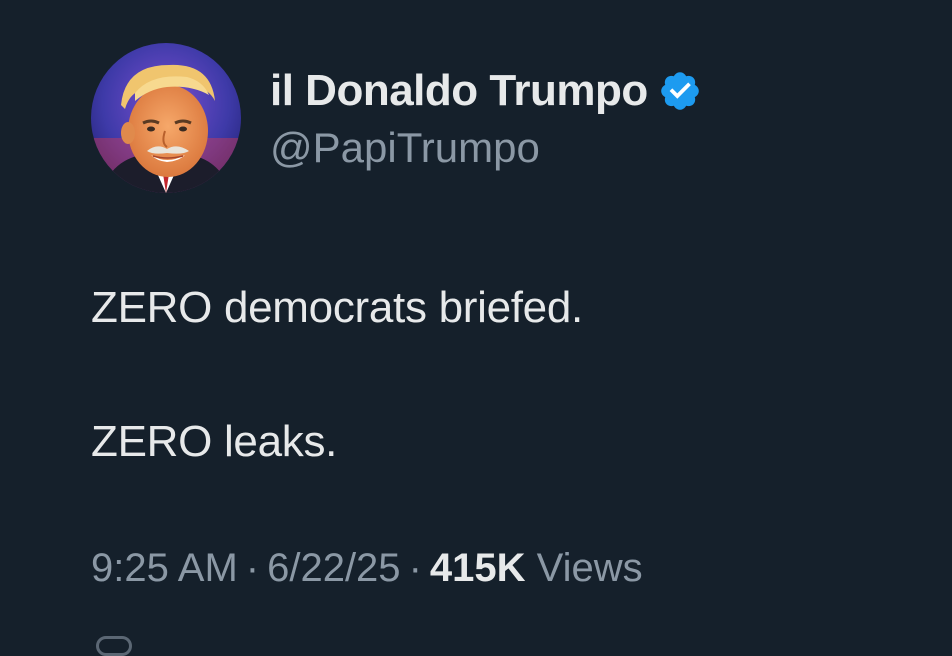 The width and height of the screenshot is (952, 656). What do you see at coordinates (589, 568) in the screenshot?
I see `views-label: Views` at bounding box center [589, 568].